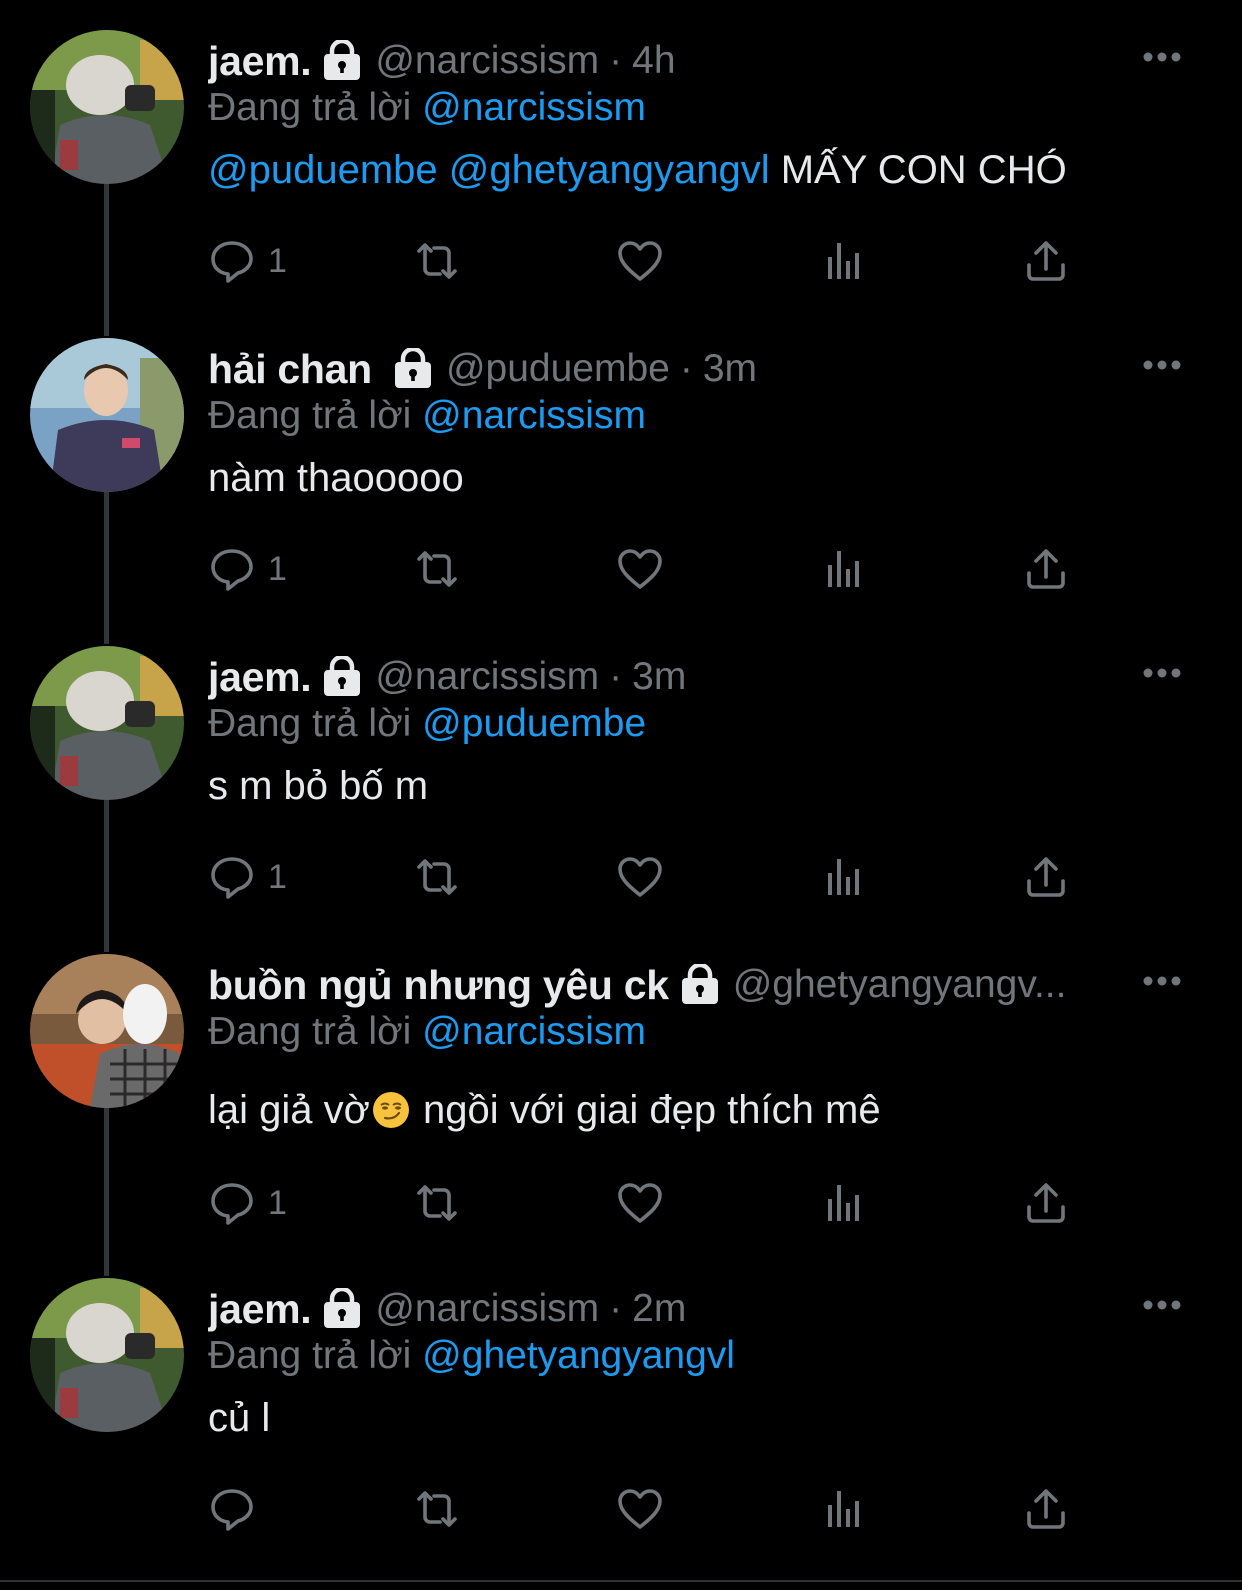 The height and width of the screenshot is (1590, 1242). Describe the element at coordinates (621, 1581) in the screenshot. I see `divider` at that location.